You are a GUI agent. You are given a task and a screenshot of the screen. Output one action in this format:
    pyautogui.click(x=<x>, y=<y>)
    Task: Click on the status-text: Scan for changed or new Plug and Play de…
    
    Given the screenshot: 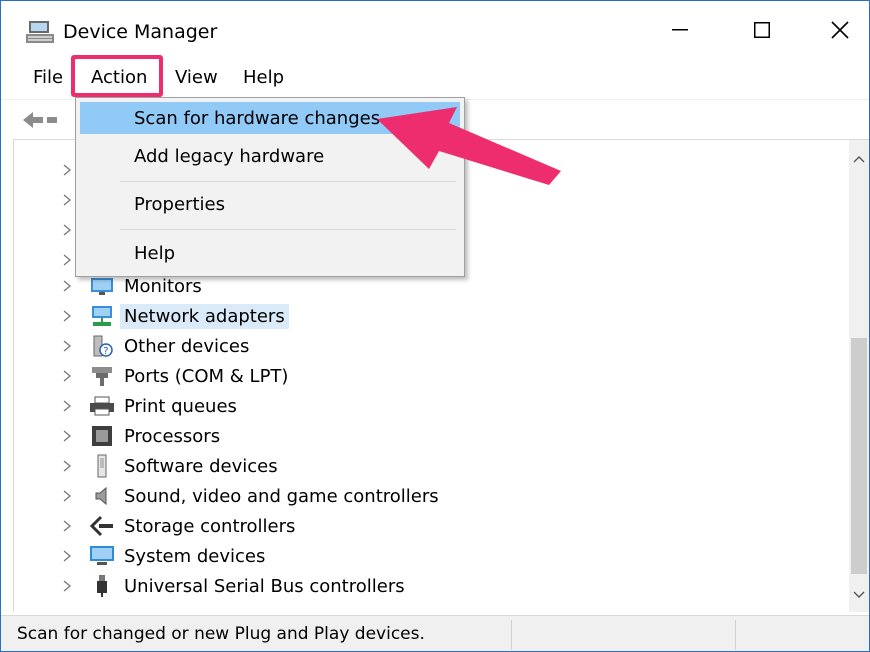 What is the action you would take?
    pyautogui.click(x=221, y=634)
    